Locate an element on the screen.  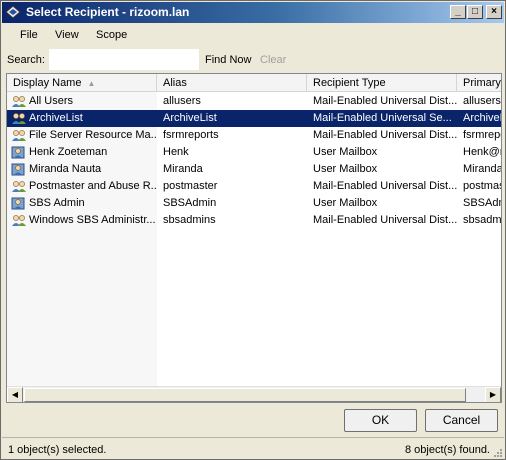
cell-display-name: All Users is located at coordinates (51, 101).